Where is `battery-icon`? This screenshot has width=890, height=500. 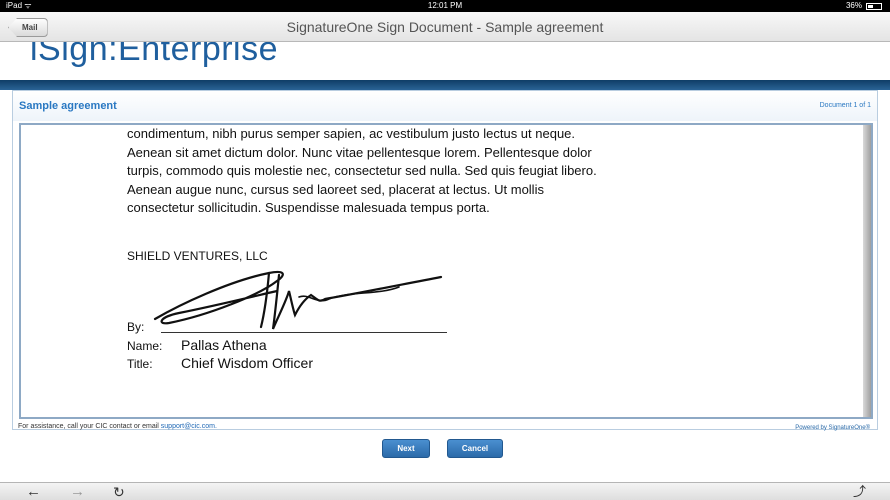
battery-icon is located at coordinates (874, 6).